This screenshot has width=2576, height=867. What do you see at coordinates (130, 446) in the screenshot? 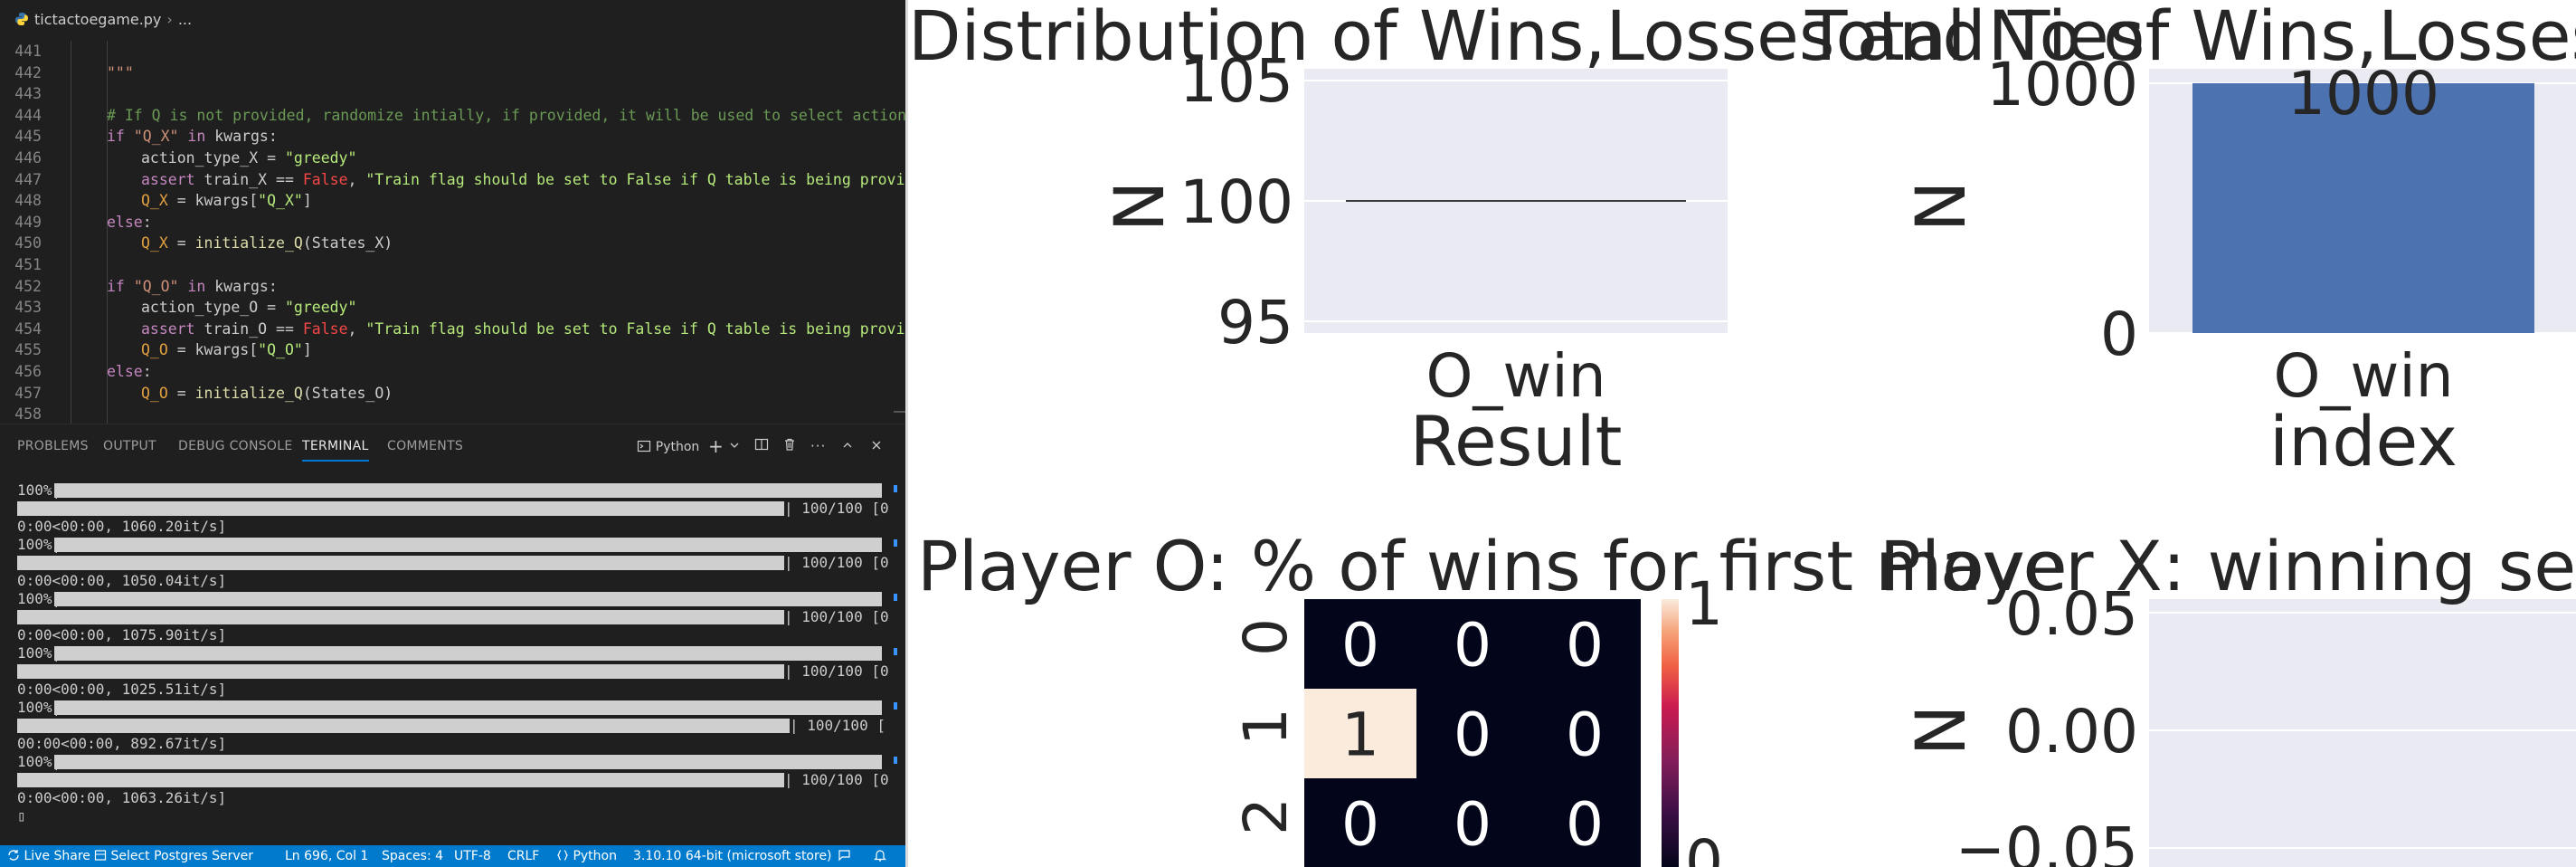
I see `tab-output: OUTPUT` at bounding box center [130, 446].